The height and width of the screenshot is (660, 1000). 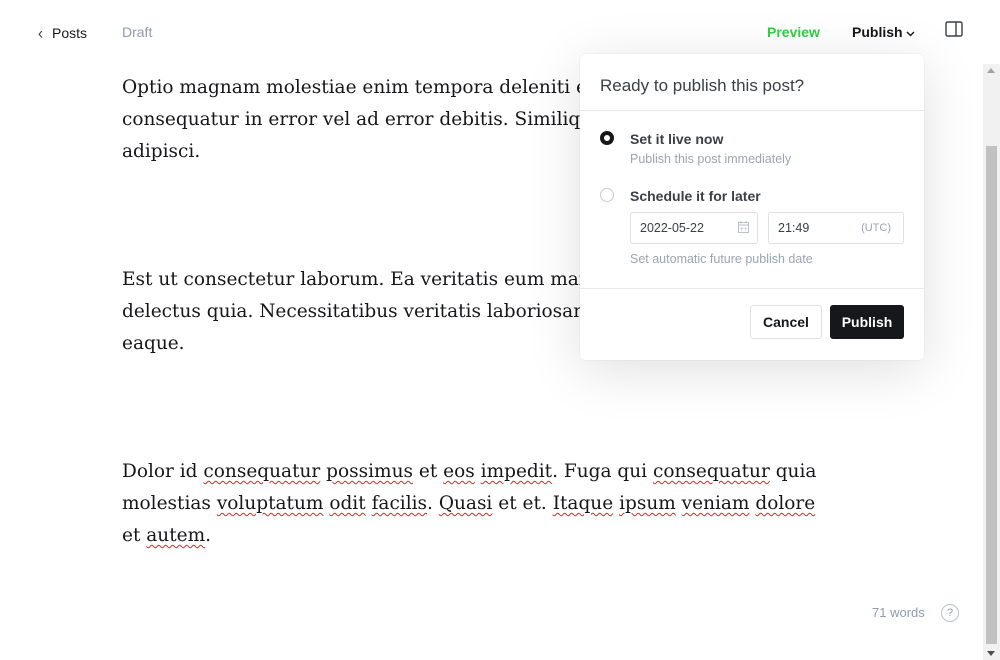 What do you see at coordinates (877, 32) in the screenshot?
I see `publish-menu-label: Publish` at bounding box center [877, 32].